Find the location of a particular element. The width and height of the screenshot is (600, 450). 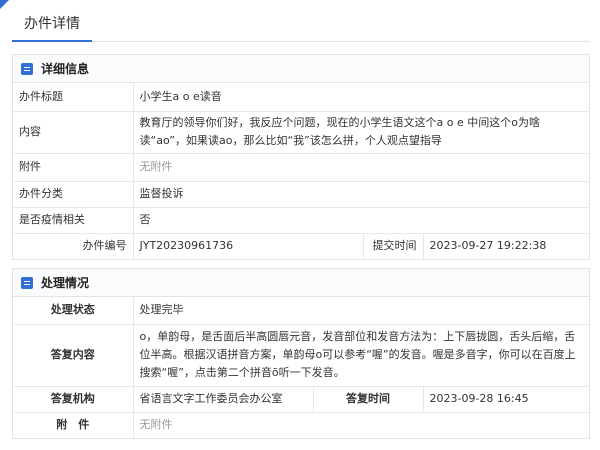

reply-time-value: 2023-09-28 16:45 is located at coordinates (506, 398).